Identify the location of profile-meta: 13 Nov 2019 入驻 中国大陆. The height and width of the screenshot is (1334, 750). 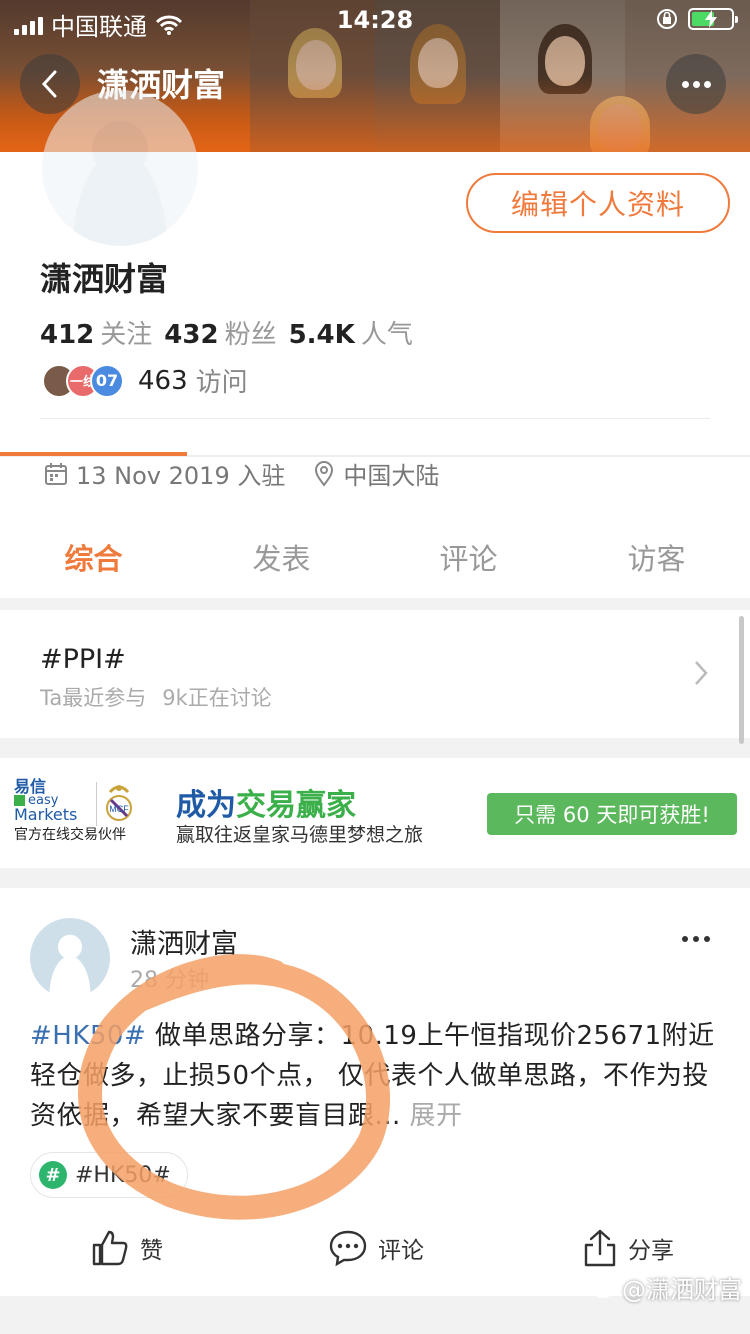
(241, 473).